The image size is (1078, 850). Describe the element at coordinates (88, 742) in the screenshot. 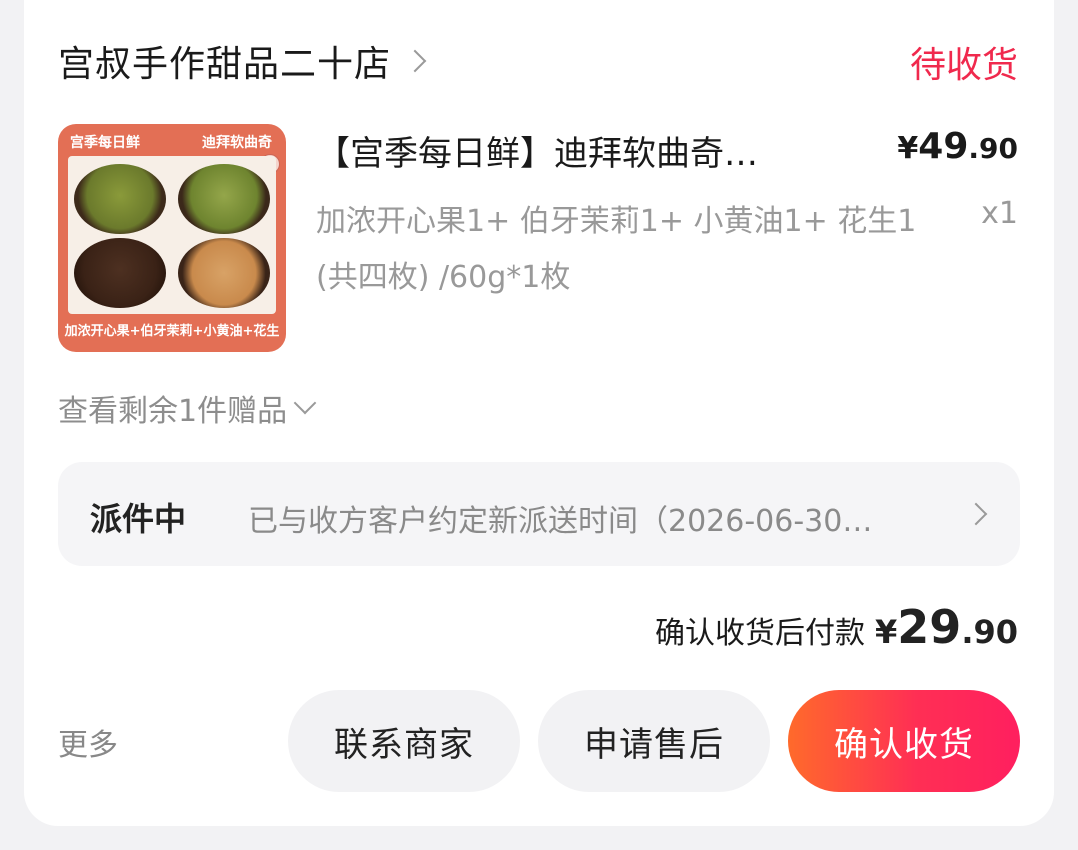

I see `more-link: 更多` at that location.